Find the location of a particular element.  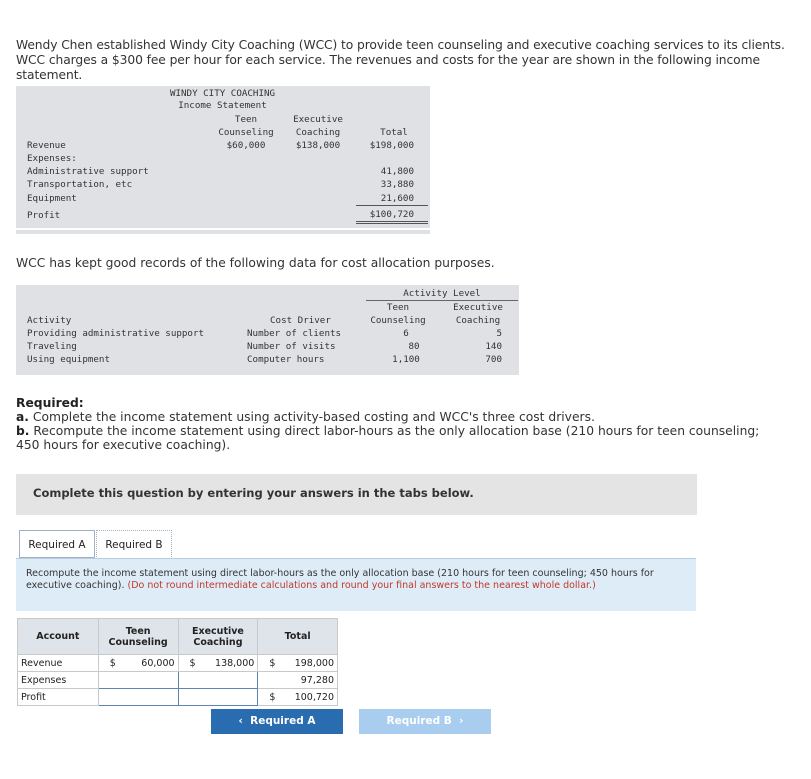

next-button-label: Required B is located at coordinates (419, 721).